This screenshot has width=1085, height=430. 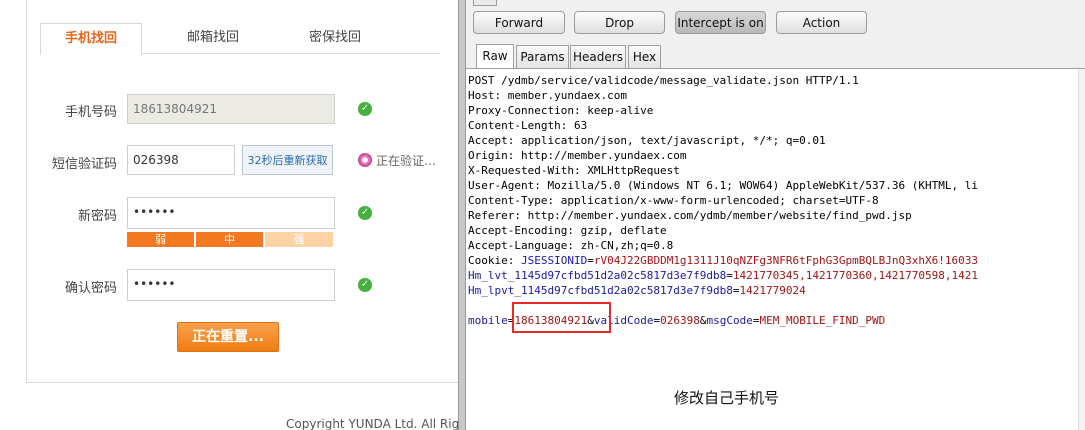 I want to click on sms-code-input: 026398, so click(x=181, y=160).